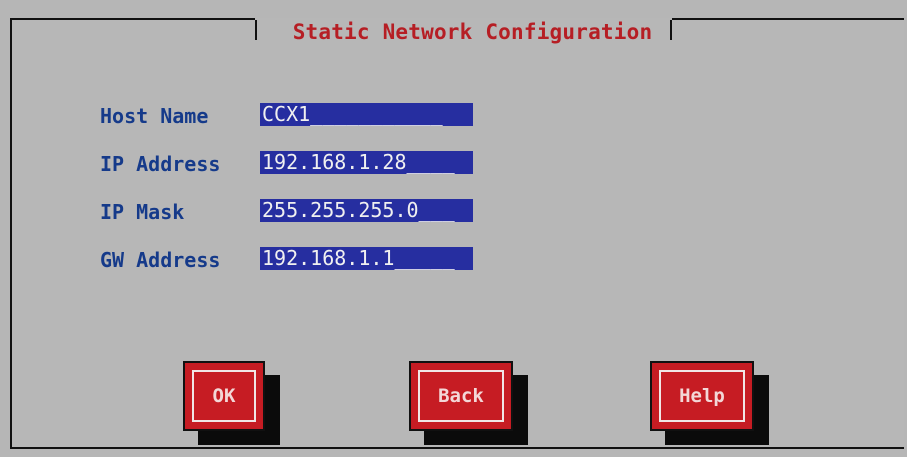 The image size is (907, 457). What do you see at coordinates (224, 396) in the screenshot?
I see `ok-button: OK` at bounding box center [224, 396].